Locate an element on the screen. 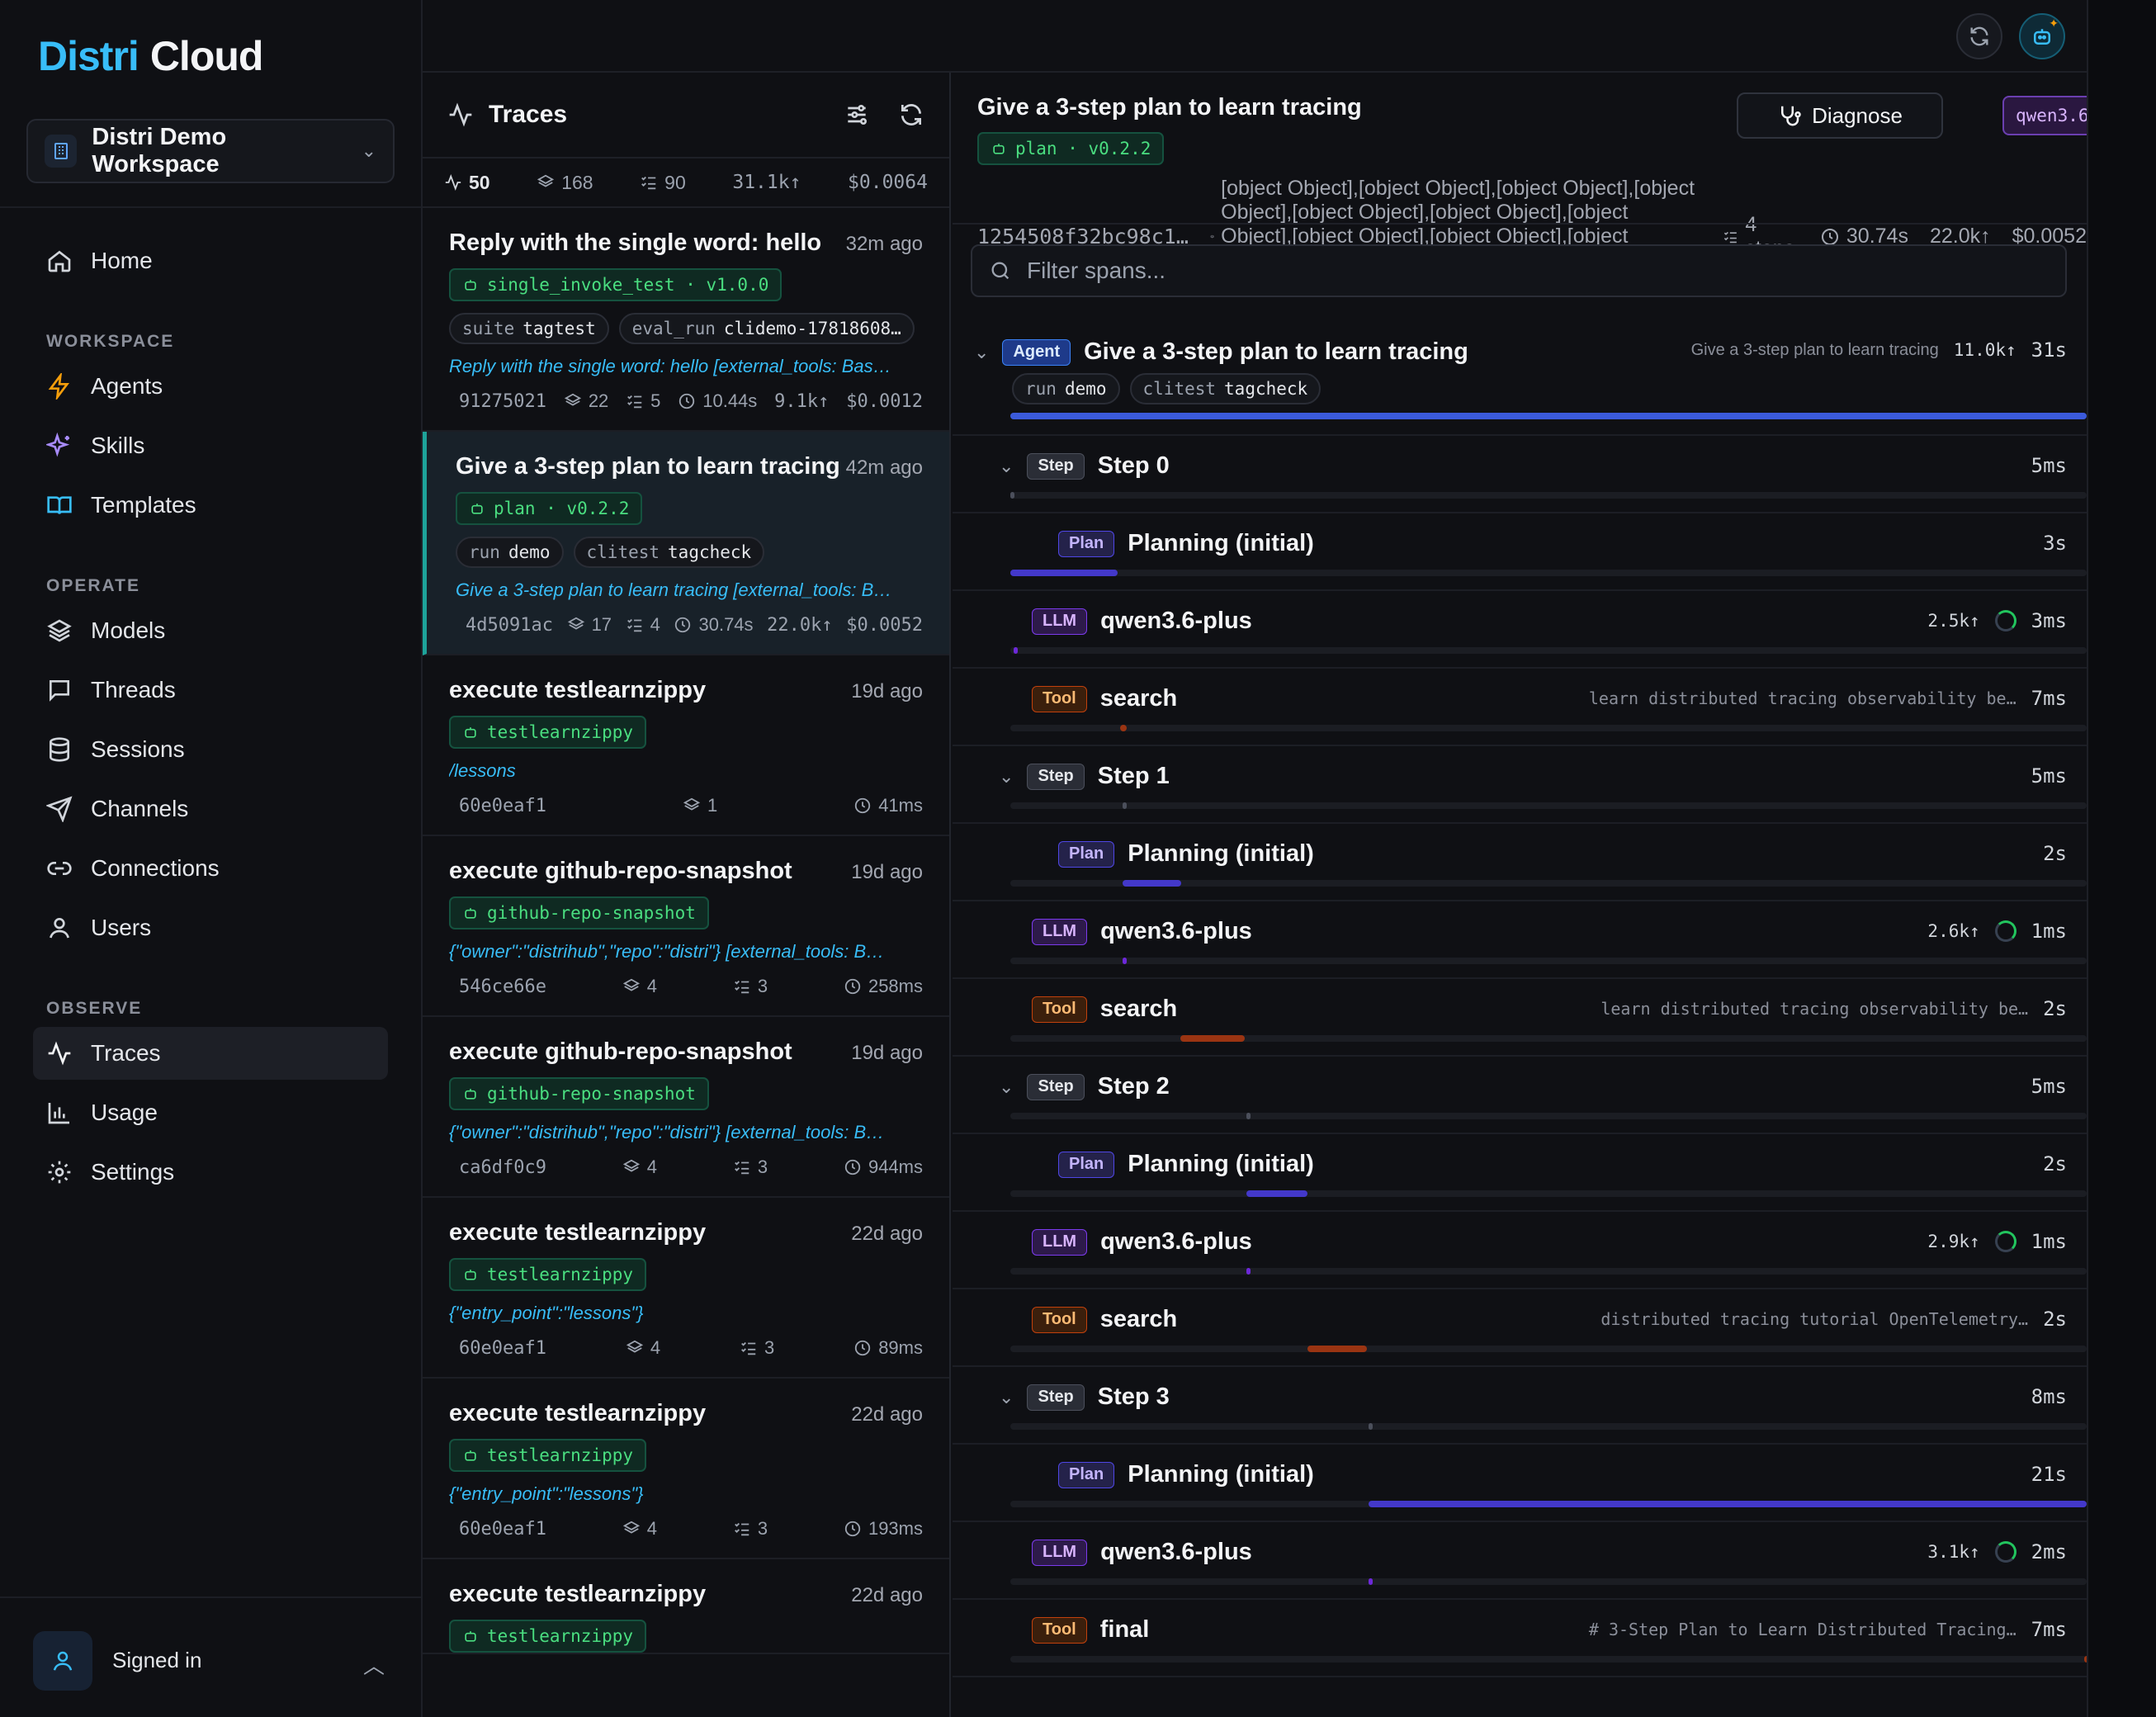  account-footer: Signed in ︿ is located at coordinates (210, 1656).